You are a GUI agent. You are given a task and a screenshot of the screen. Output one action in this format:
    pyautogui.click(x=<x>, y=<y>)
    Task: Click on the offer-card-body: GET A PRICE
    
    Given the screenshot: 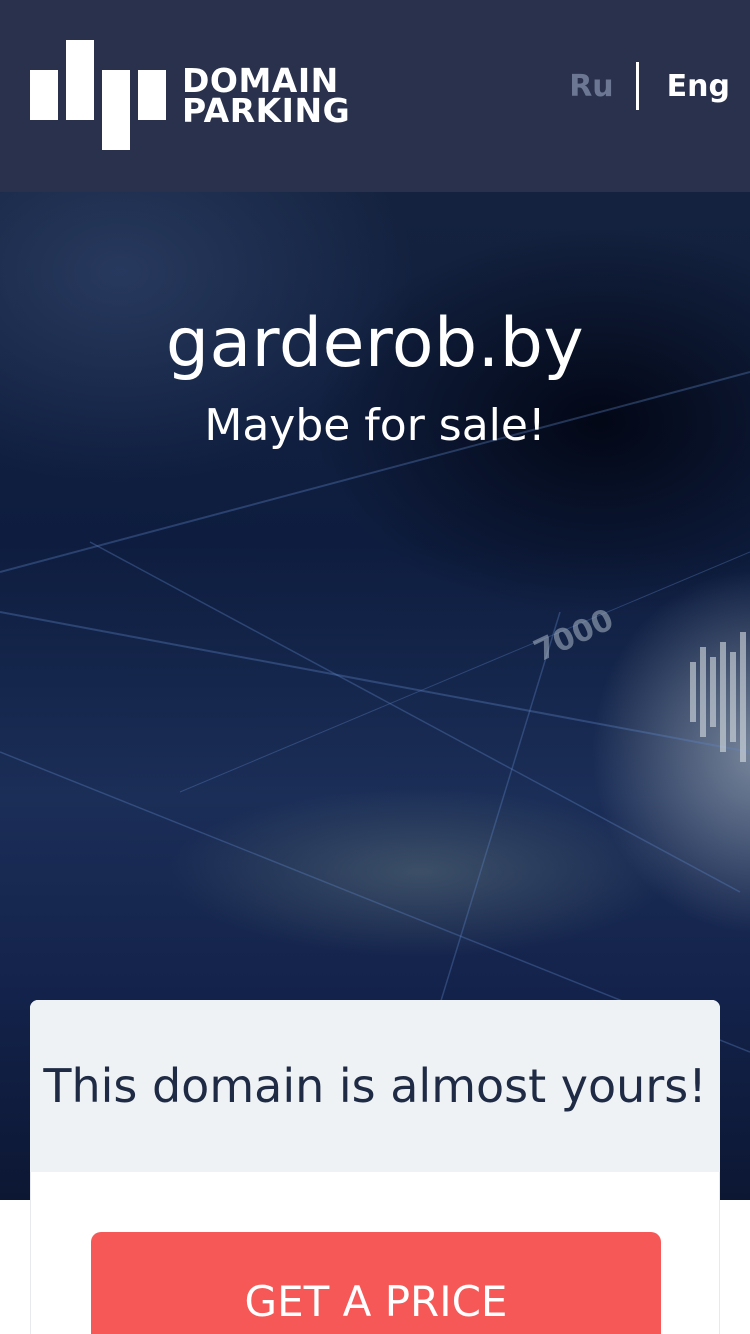 What is the action you would take?
    pyautogui.click(x=375, y=1253)
    